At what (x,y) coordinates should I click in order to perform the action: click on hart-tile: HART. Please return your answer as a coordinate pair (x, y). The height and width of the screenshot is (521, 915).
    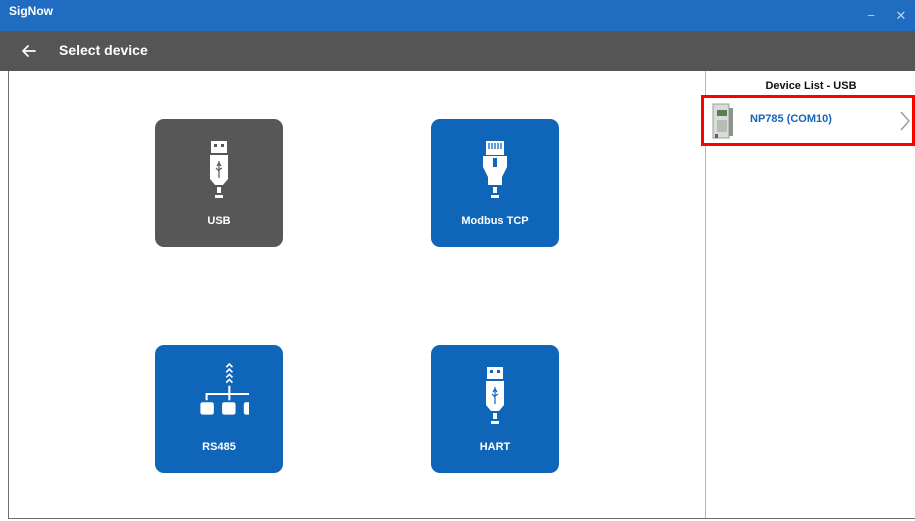
    Looking at the image, I should click on (495, 409).